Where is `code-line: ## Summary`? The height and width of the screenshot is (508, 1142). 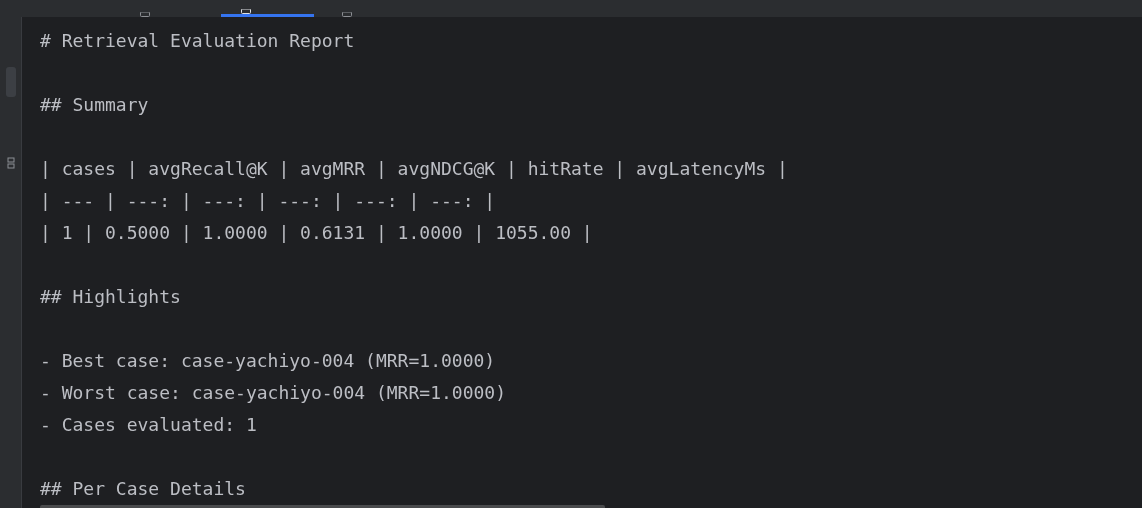
code-line: ## Summary is located at coordinates (94, 105).